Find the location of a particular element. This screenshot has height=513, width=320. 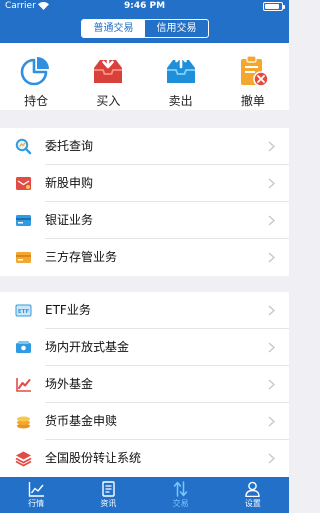

battery-icon is located at coordinates (274, 6).